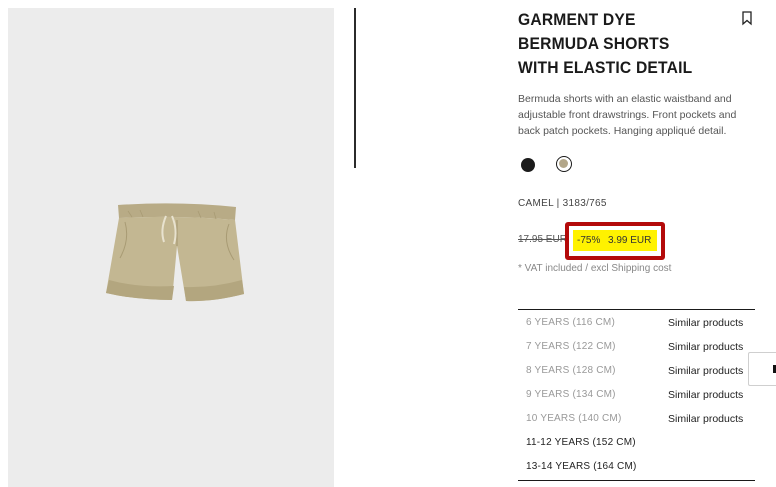  Describe the element at coordinates (564, 164) in the screenshot. I see `color-swatch-camel` at that location.